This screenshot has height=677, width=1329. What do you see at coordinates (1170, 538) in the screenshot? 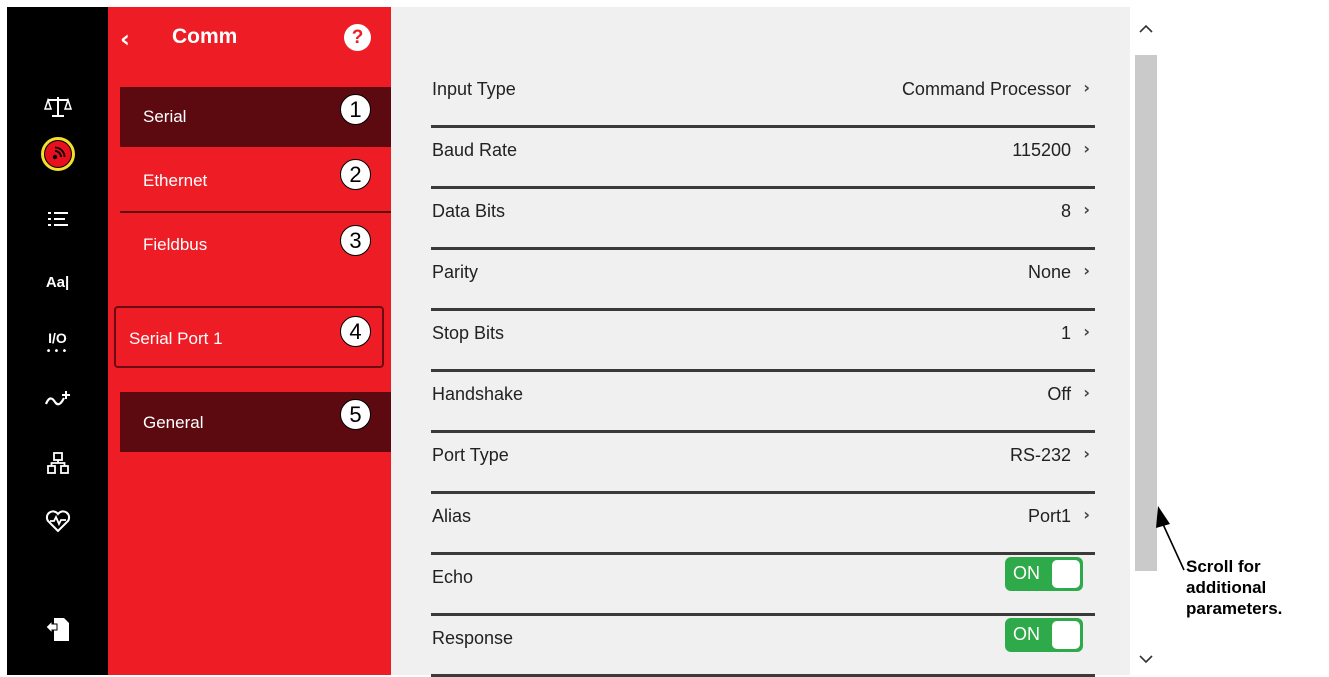
I see `callout-arrow-icon` at bounding box center [1170, 538].